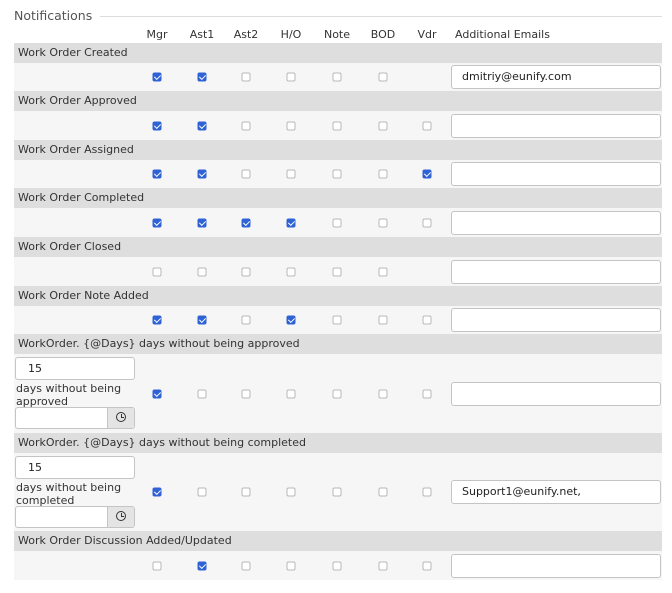 This screenshot has width=672, height=593. I want to click on row-header: Work Order Closed, so click(338, 247).